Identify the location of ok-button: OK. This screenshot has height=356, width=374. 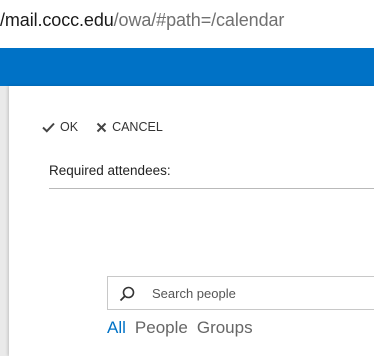
(60, 127).